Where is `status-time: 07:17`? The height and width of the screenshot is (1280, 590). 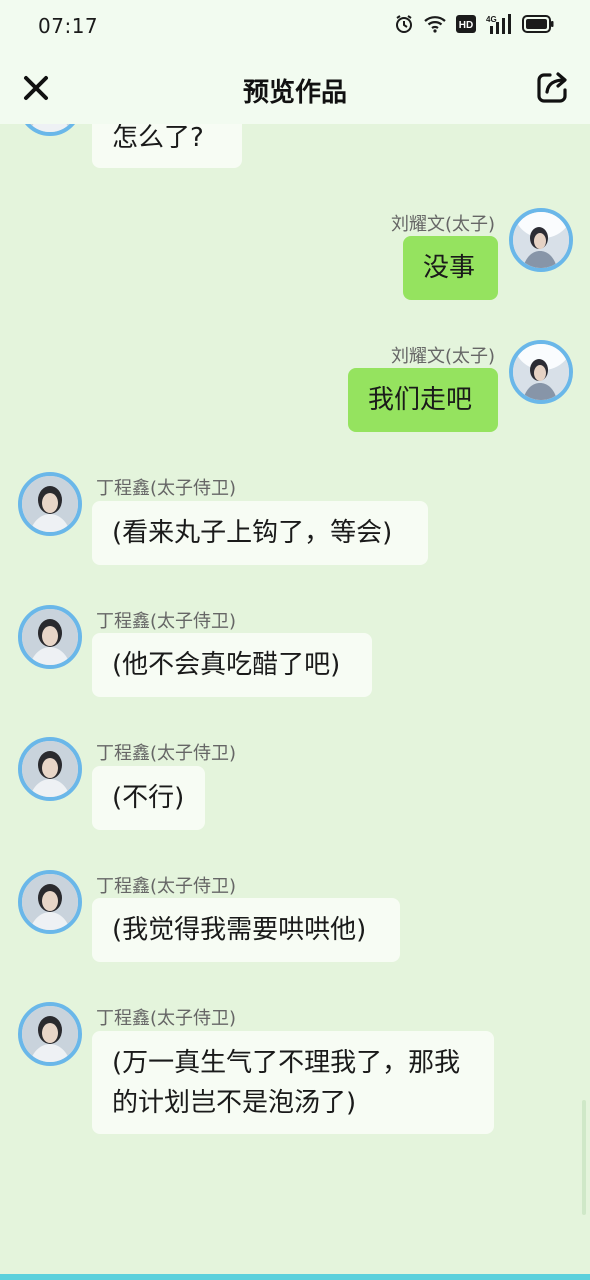
status-time: 07:17 is located at coordinates (68, 26).